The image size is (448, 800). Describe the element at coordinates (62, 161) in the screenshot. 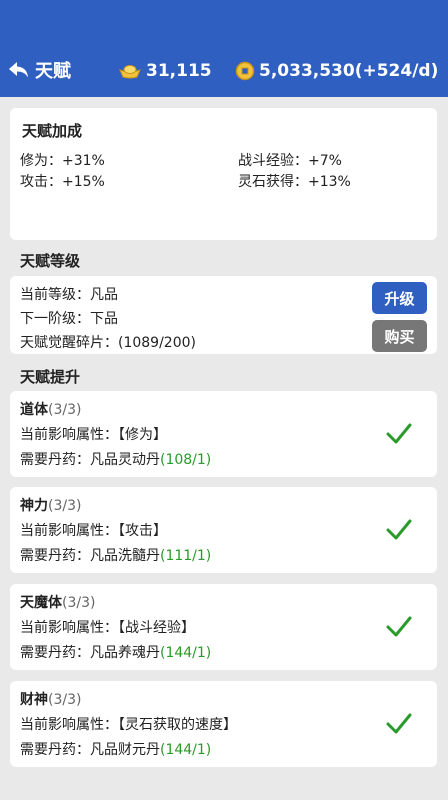

I see `bonus-cultivation: 修为：+31%` at that location.